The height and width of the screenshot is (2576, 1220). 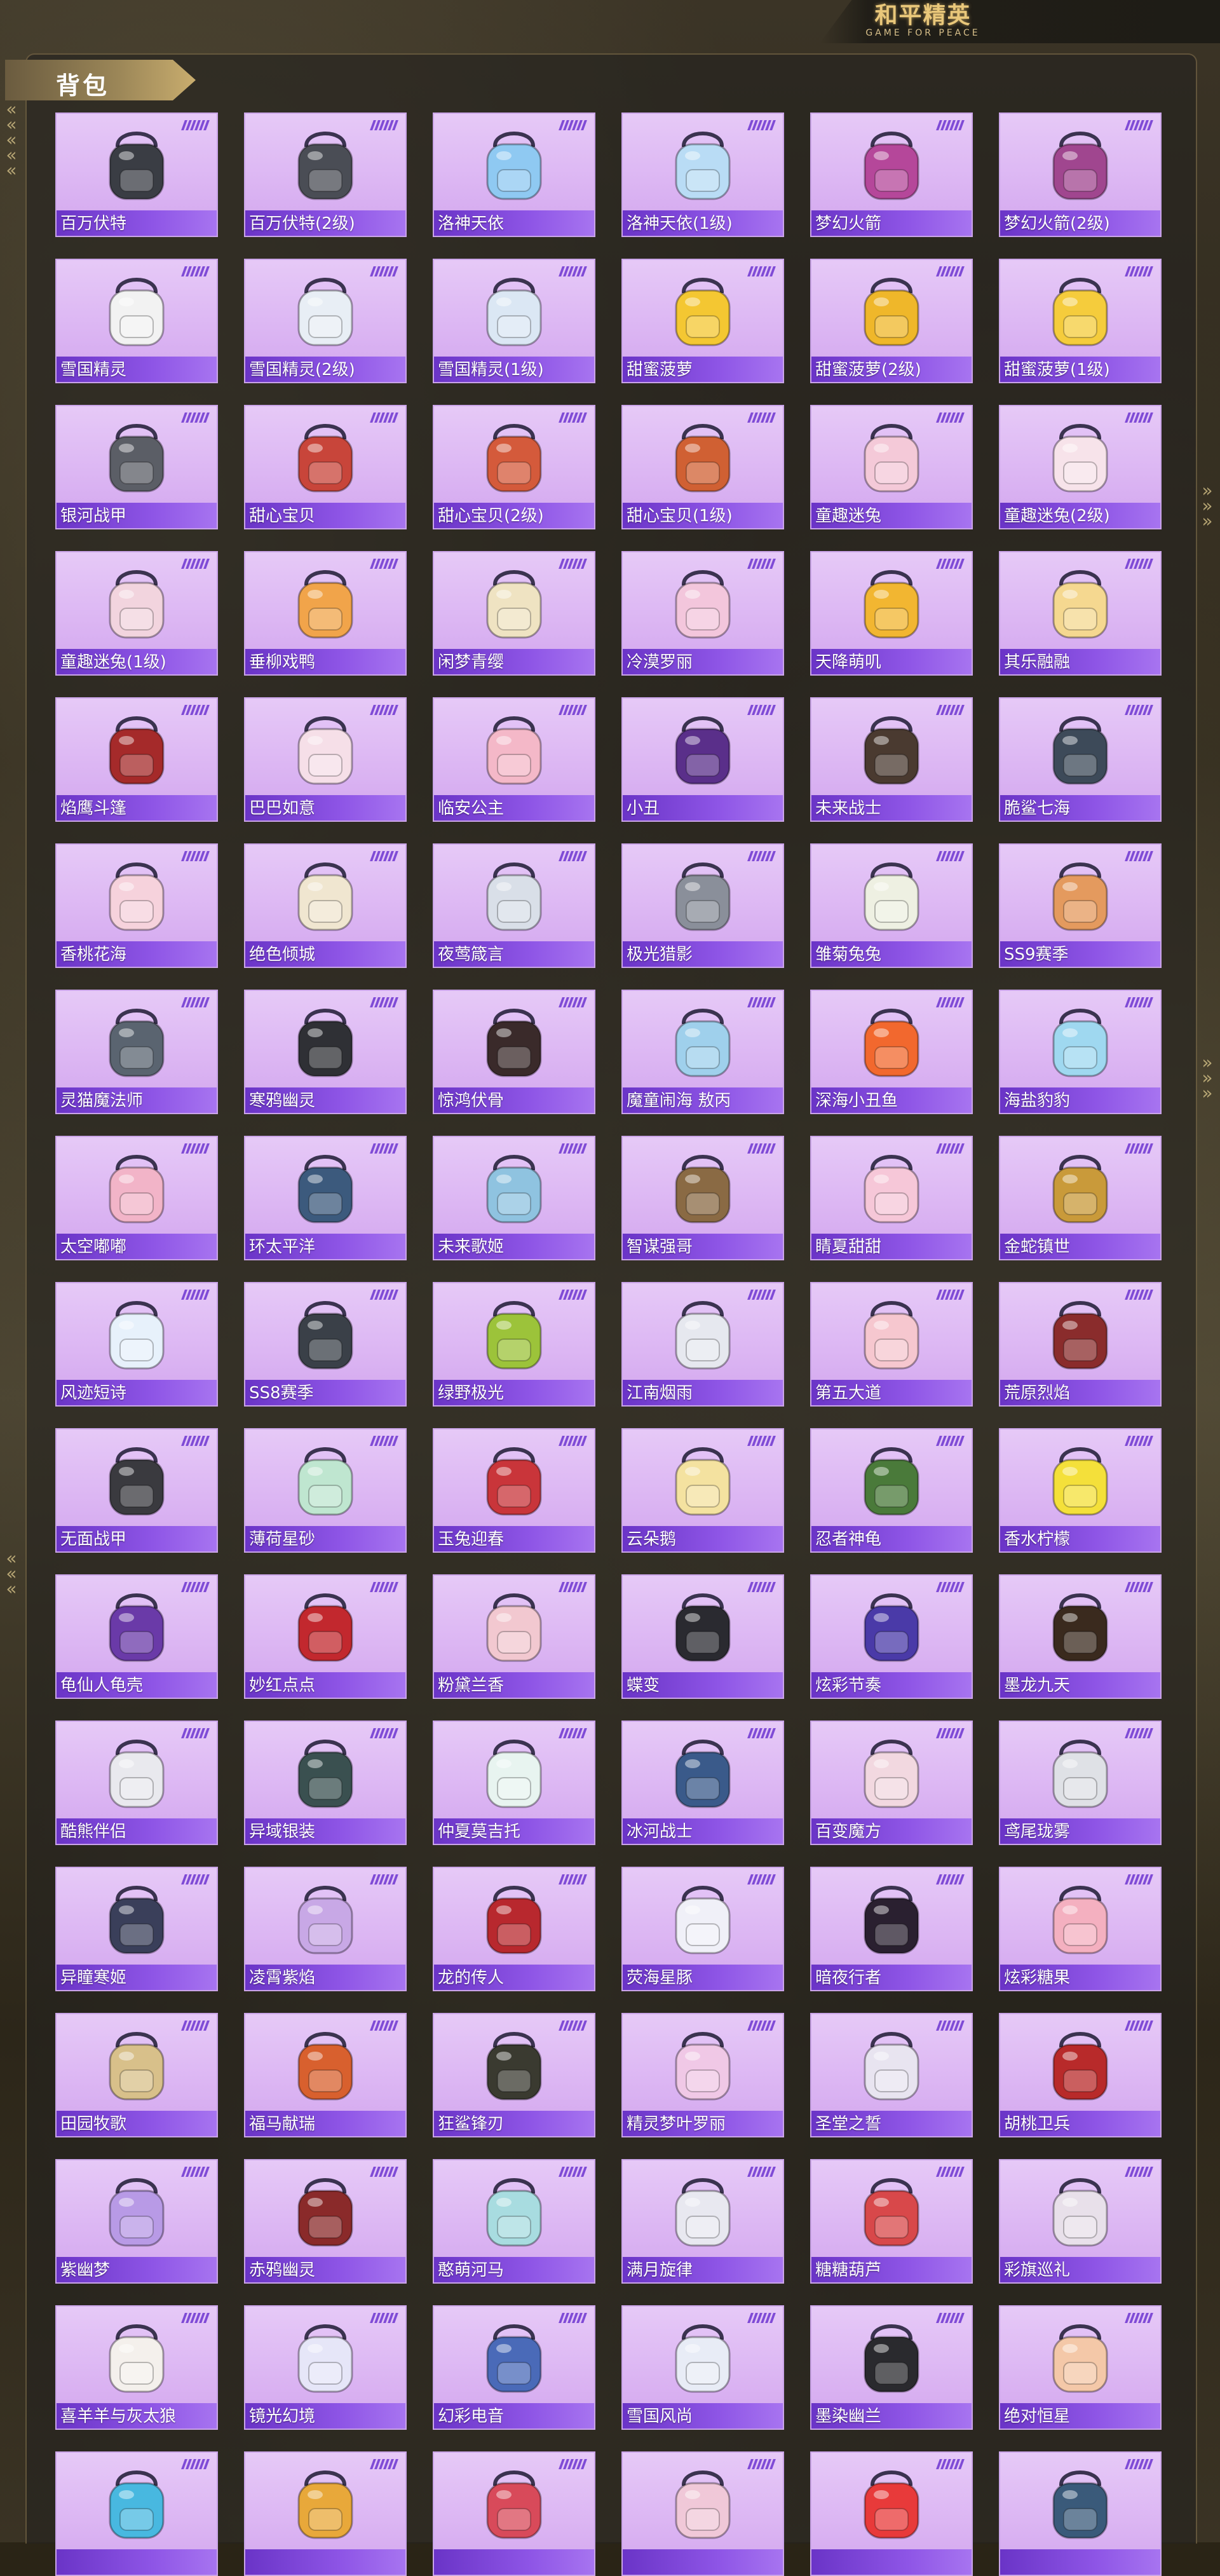 What do you see at coordinates (702, 1636) in the screenshot?
I see `item-card: 蝶变` at bounding box center [702, 1636].